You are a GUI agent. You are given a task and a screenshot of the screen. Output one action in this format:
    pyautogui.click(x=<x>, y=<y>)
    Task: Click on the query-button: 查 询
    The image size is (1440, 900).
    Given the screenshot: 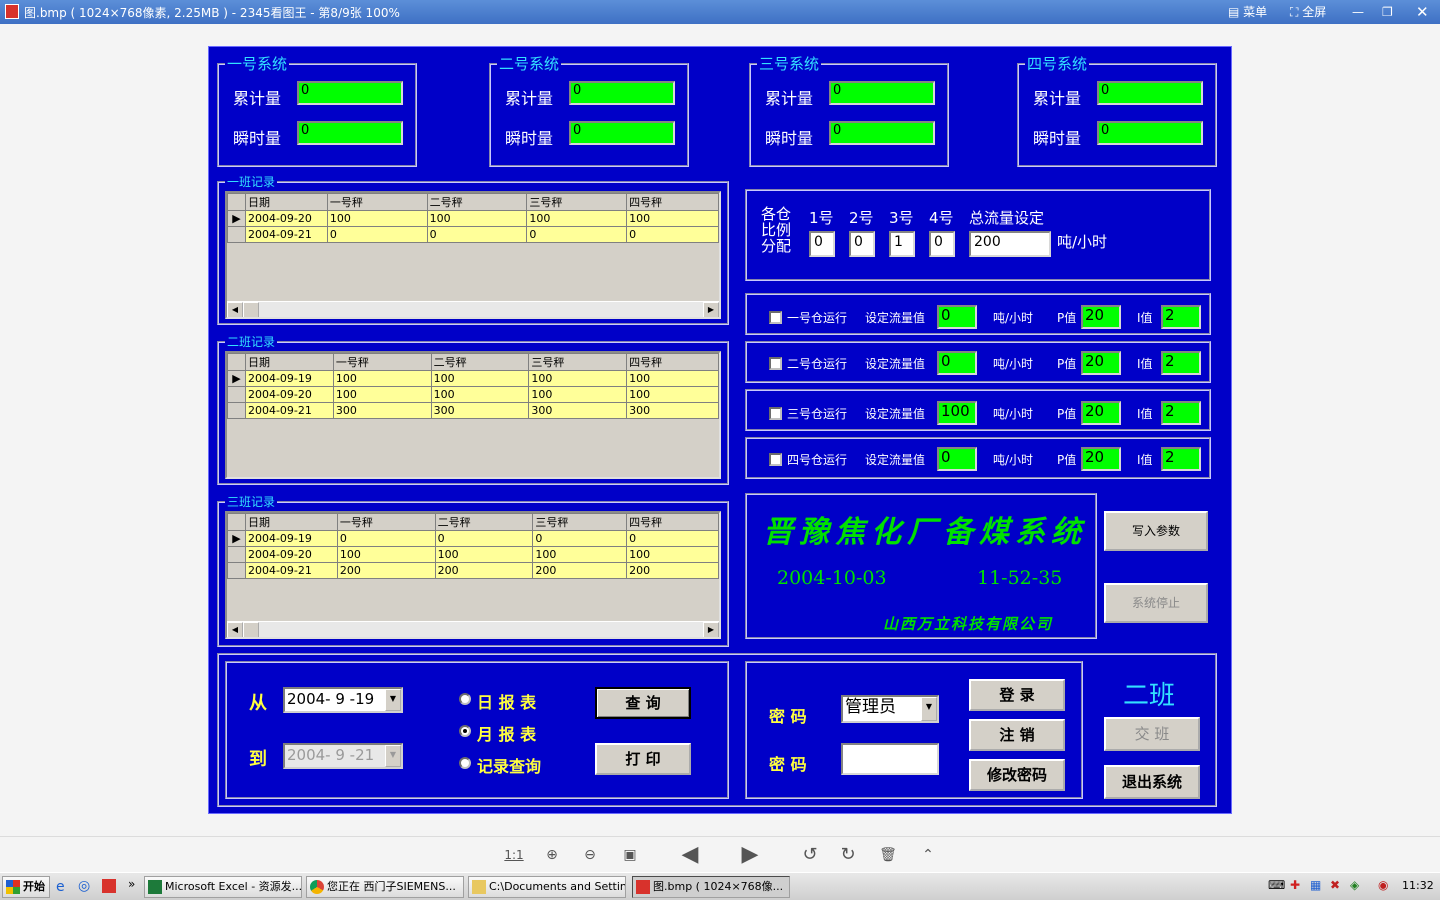 What is the action you would take?
    pyautogui.click(x=643, y=703)
    